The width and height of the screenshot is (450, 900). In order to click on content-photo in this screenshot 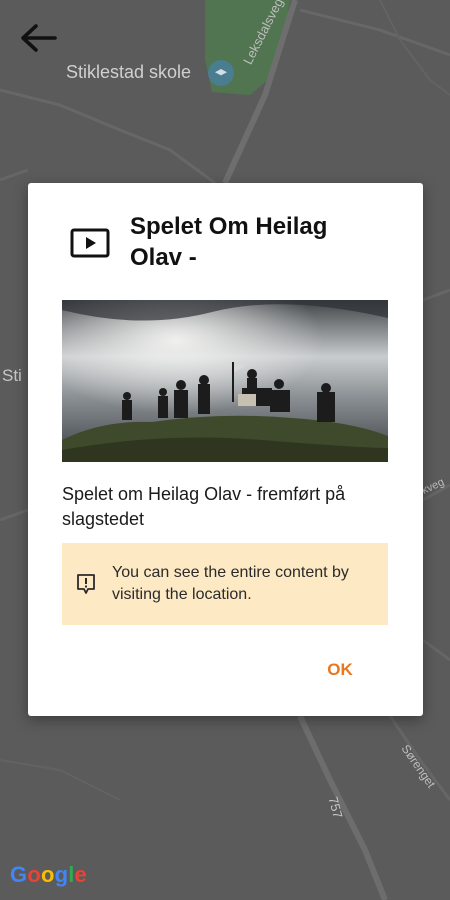, I will do `click(225, 381)`.